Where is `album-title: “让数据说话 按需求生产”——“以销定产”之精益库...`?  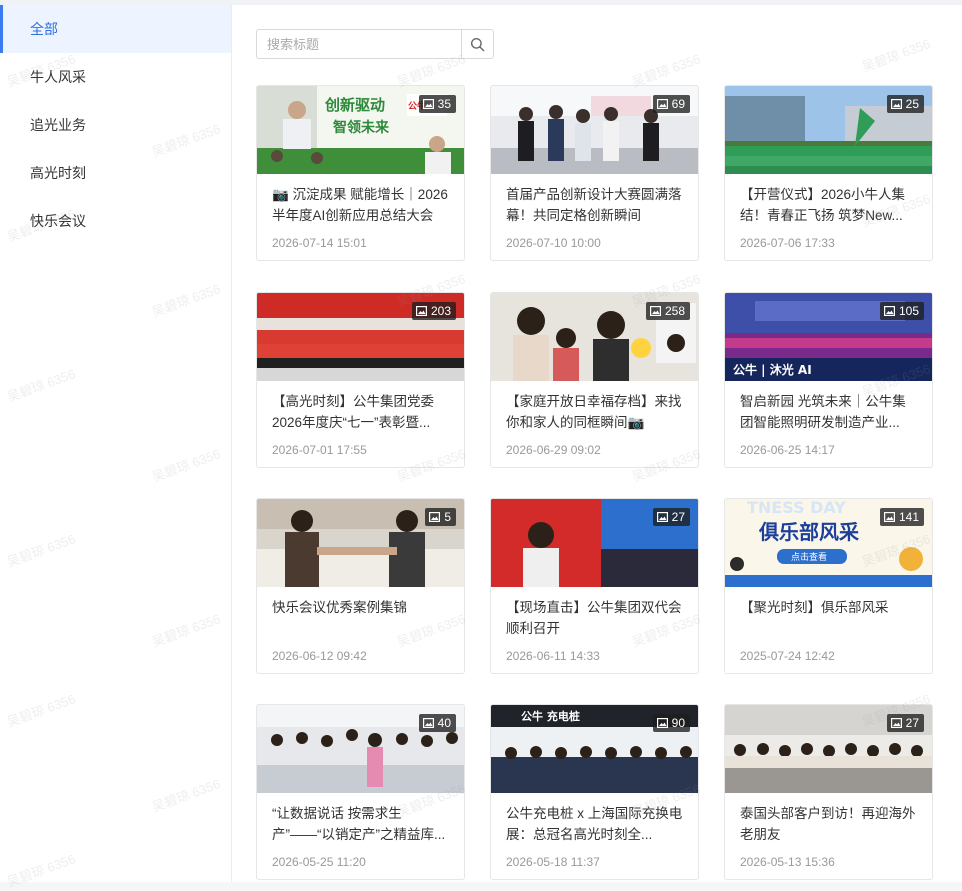 album-title: “让数据说话 按需求生产”——“以销定产”之精益库... is located at coordinates (359, 824).